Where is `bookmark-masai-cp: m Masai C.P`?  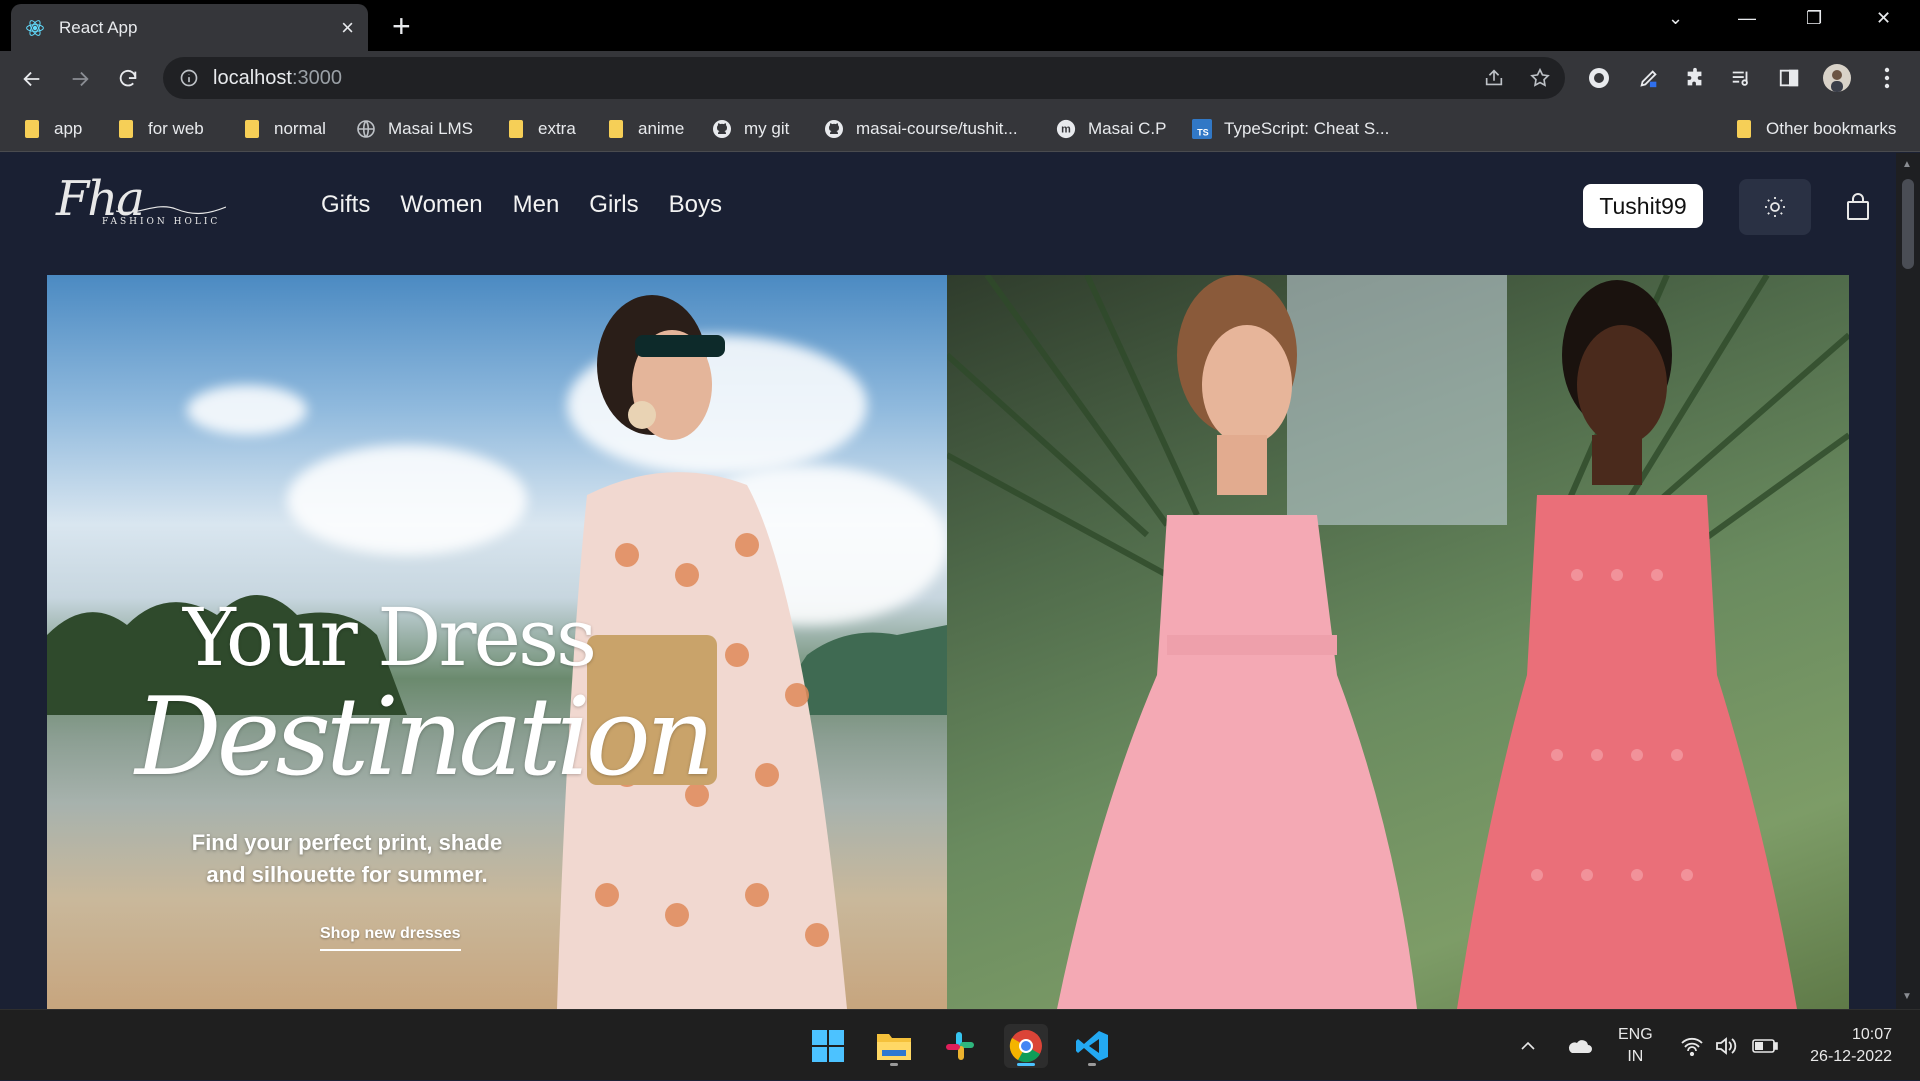 bookmark-masai-cp: m Masai C.P is located at coordinates (1111, 129).